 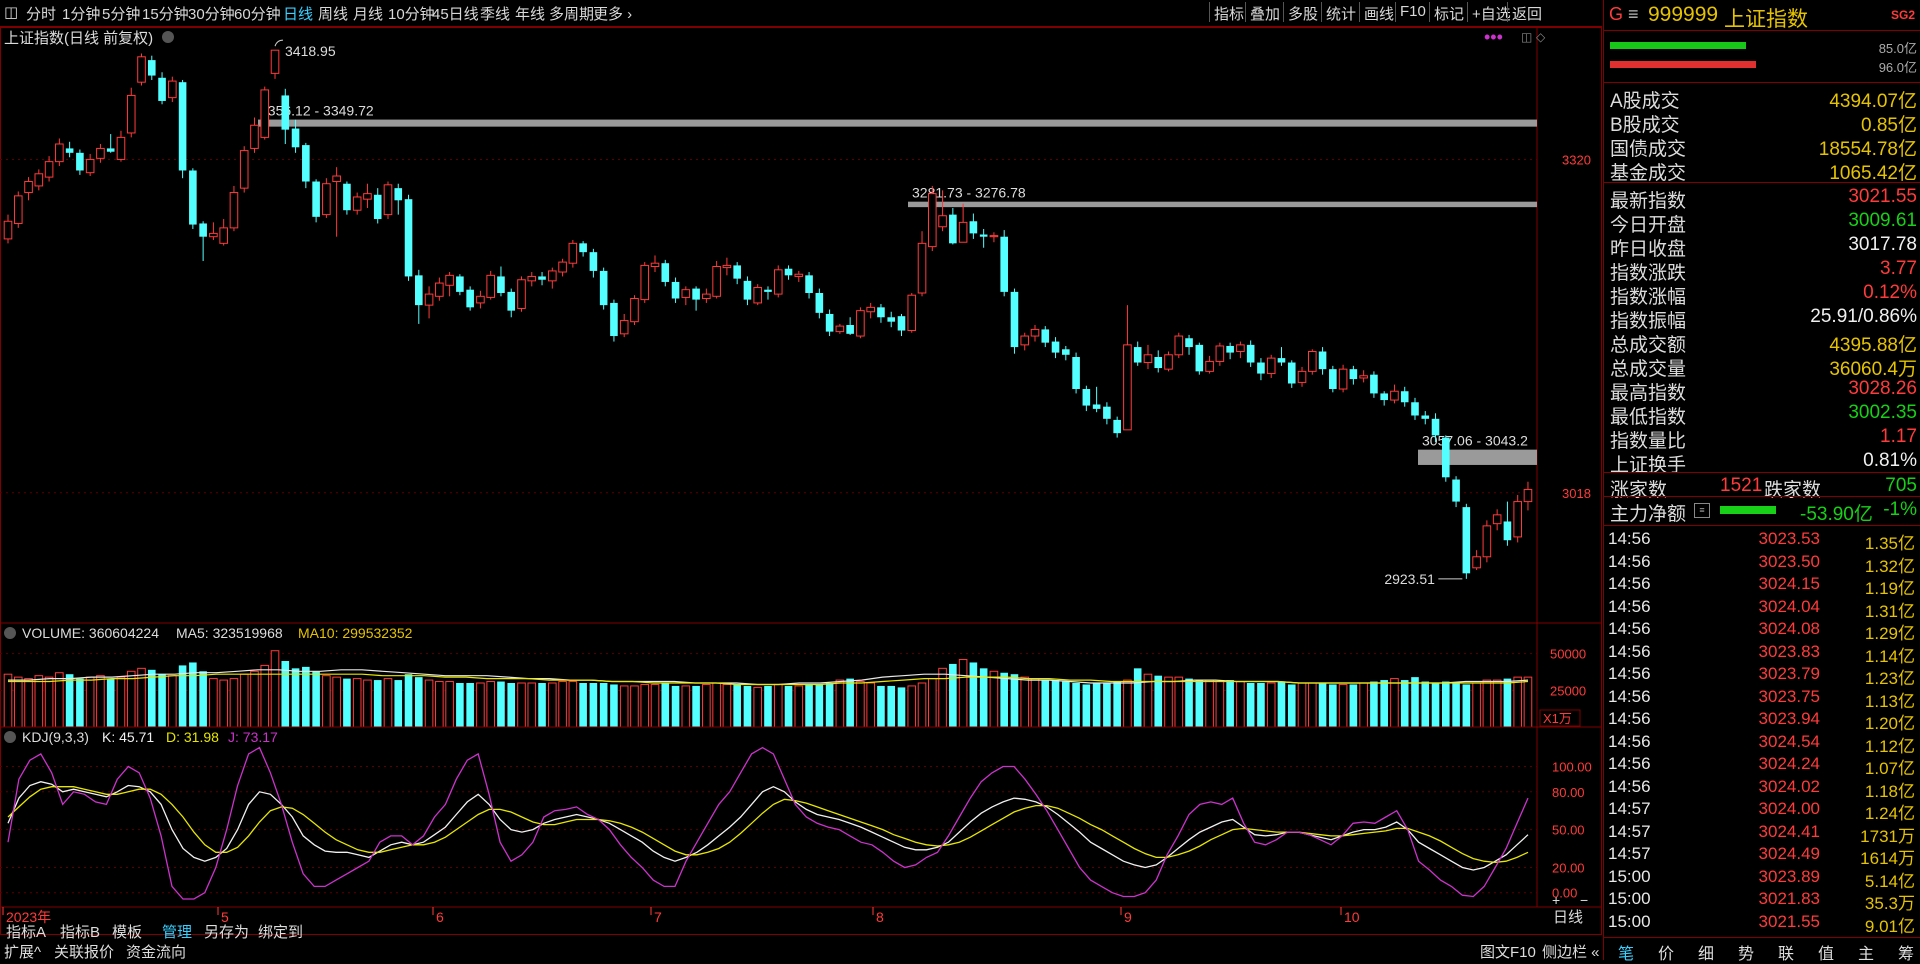 What do you see at coordinates (1873, 173) in the screenshot?
I see `volume-row-value: 1065.42亿` at bounding box center [1873, 173].